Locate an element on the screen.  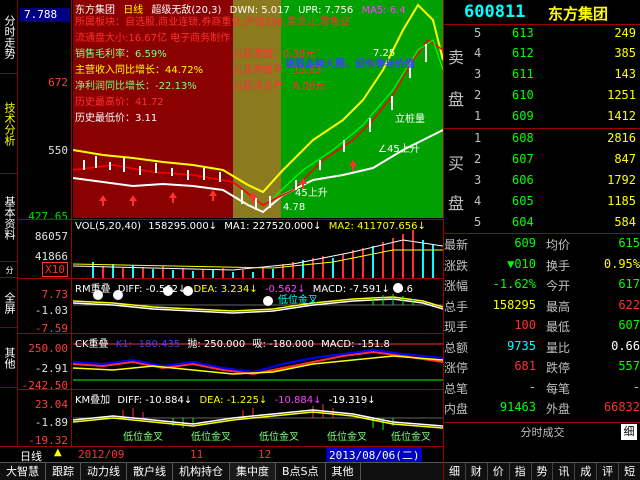
ask-row-5: 5 613 249 is located at coordinates (556, 35).